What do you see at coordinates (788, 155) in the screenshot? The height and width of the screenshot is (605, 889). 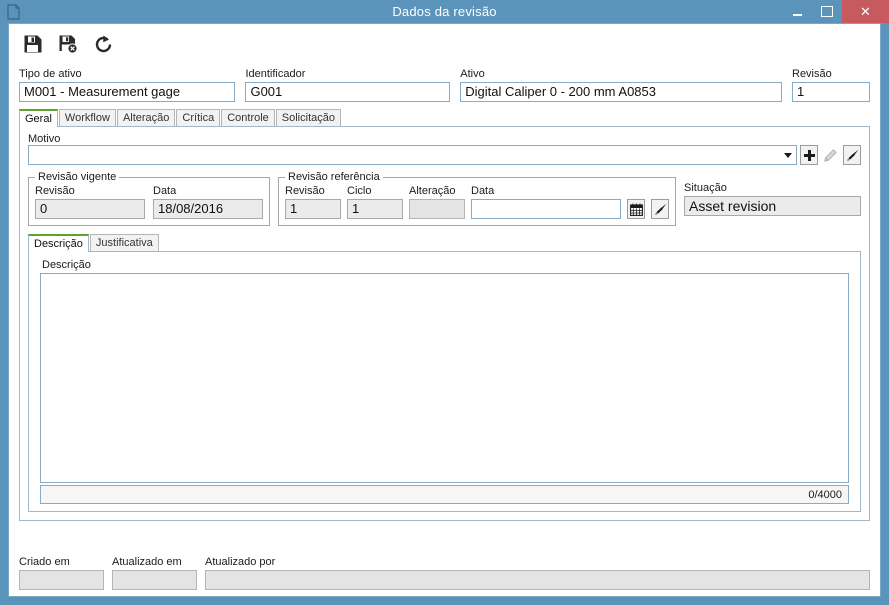 I see `chevron-down-icon` at bounding box center [788, 155].